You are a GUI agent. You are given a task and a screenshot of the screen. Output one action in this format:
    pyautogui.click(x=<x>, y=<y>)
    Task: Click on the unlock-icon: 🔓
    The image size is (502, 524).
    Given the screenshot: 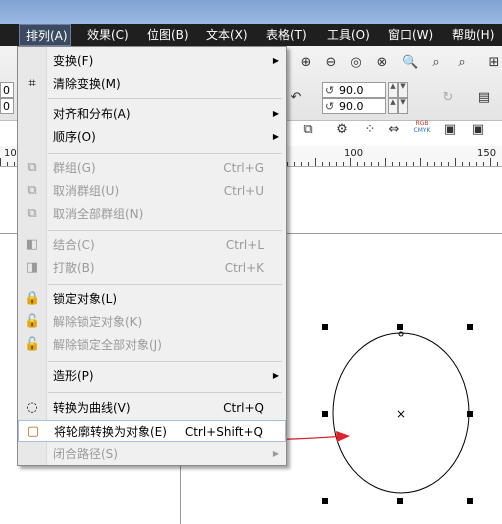 What is the action you would take?
    pyautogui.click(x=32, y=321)
    